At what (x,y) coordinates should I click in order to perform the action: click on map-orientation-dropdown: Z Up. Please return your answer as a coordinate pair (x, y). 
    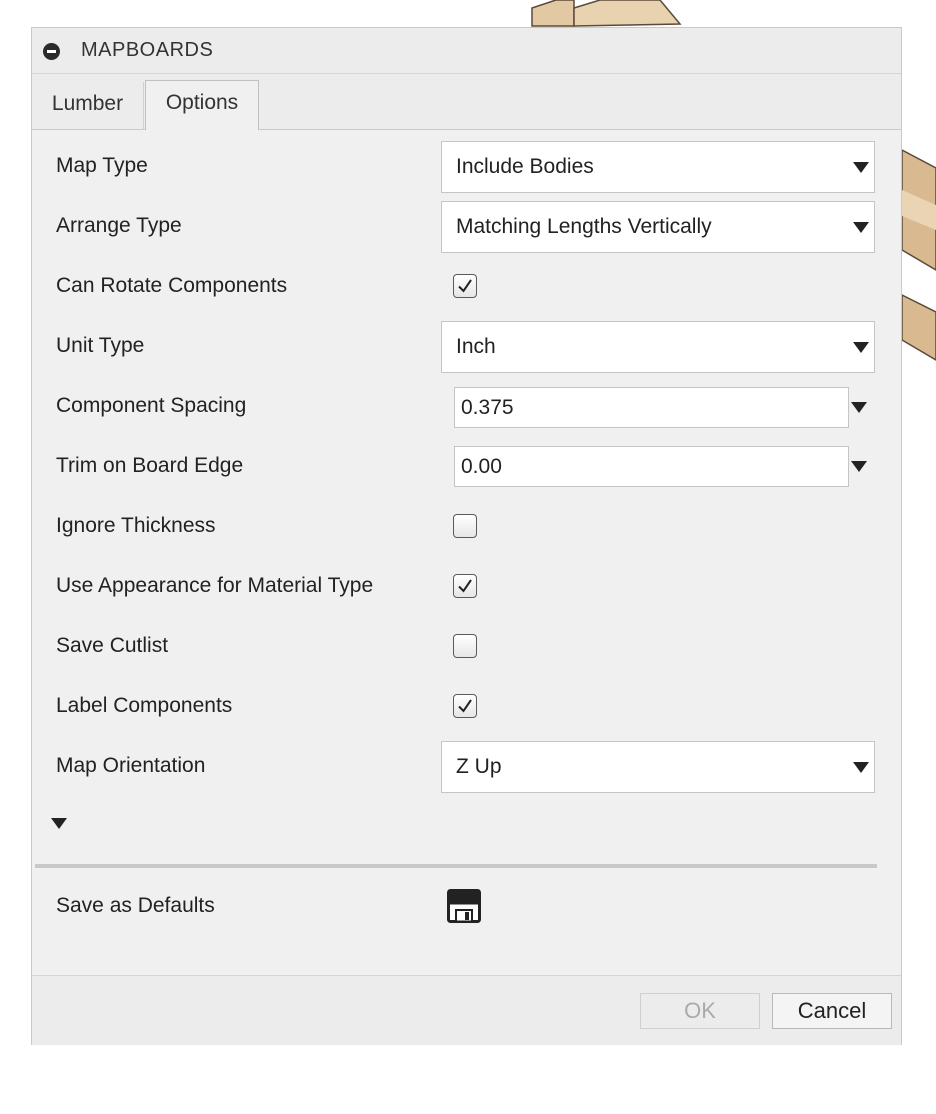
    Looking at the image, I should click on (658, 767).